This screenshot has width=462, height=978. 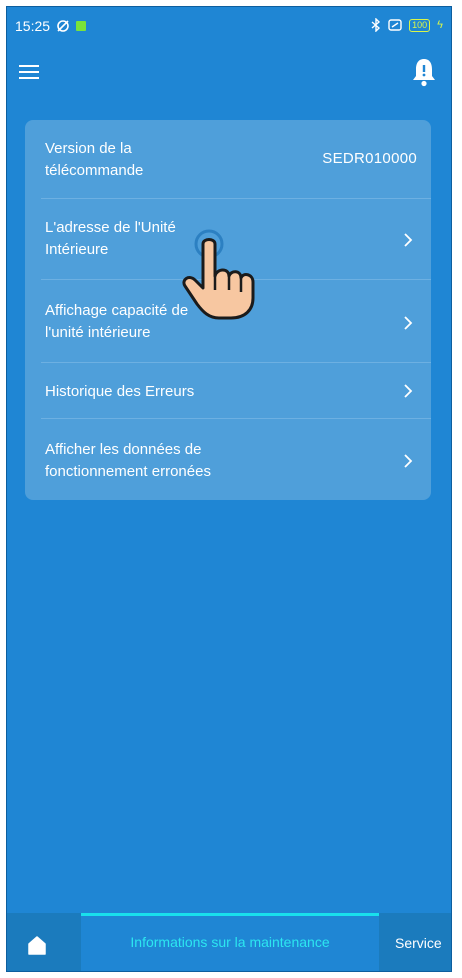 What do you see at coordinates (229, 75) in the screenshot?
I see `top-bar` at bounding box center [229, 75].